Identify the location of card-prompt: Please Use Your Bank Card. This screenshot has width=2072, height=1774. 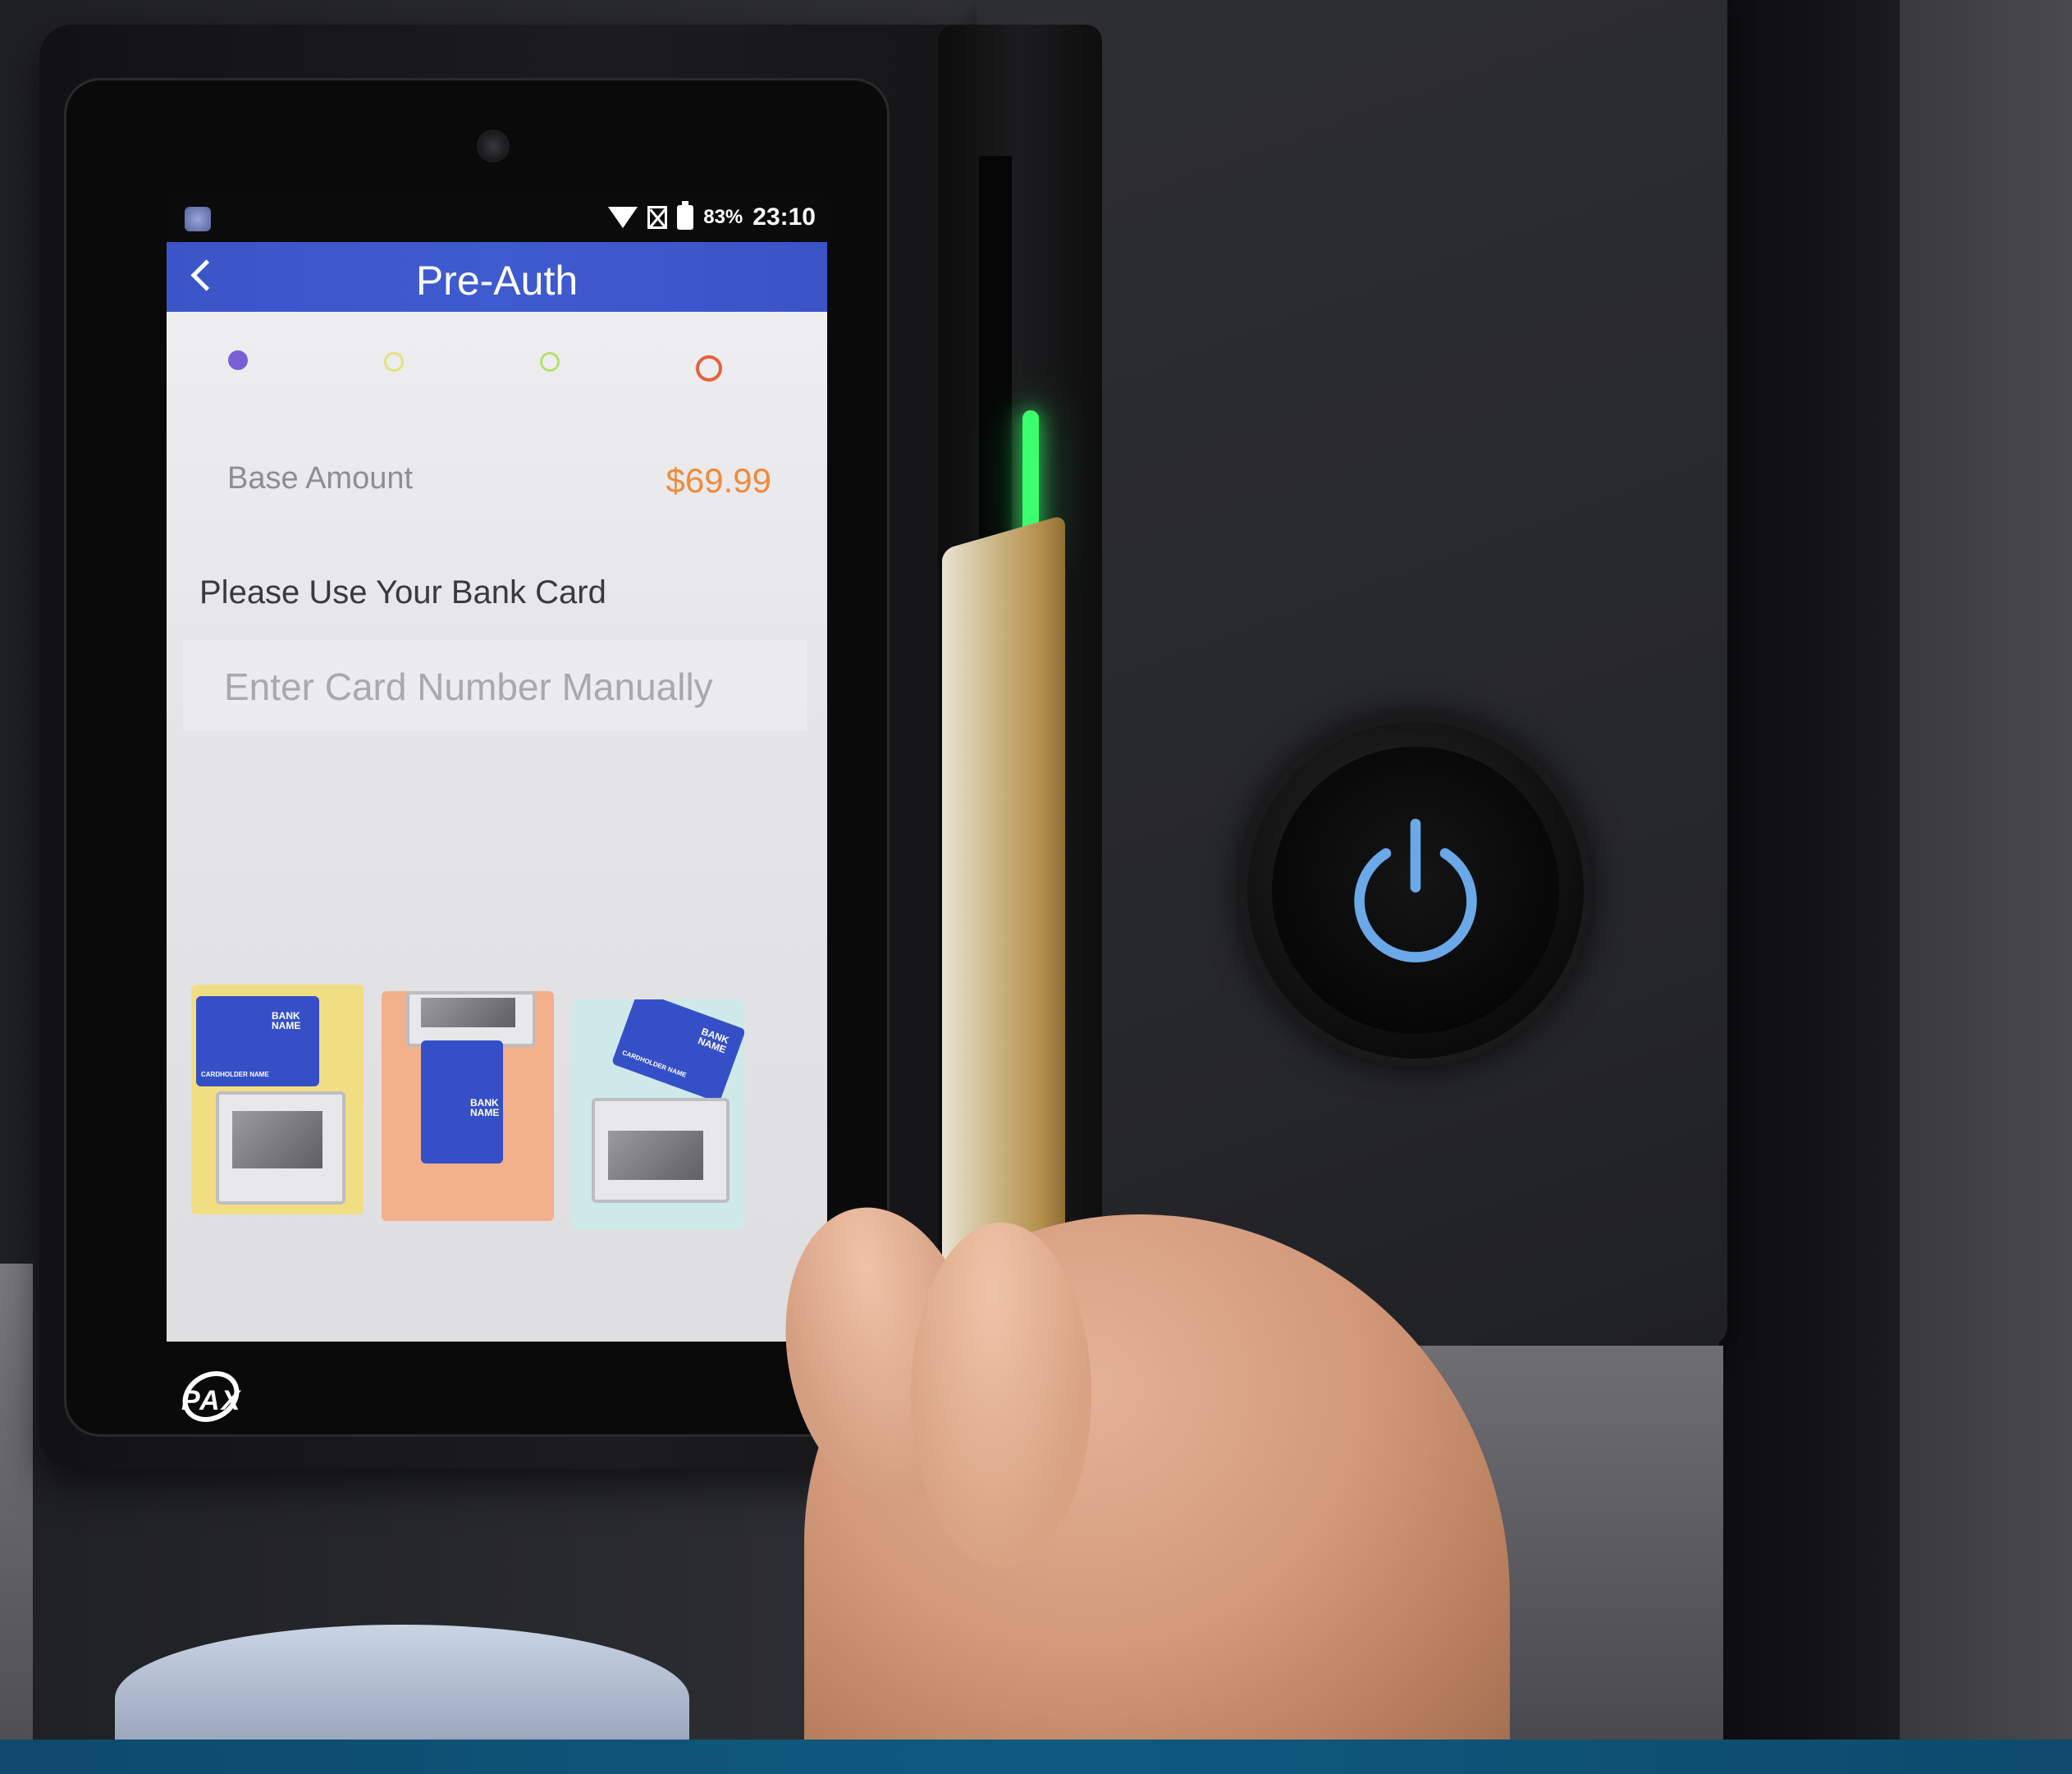
(402, 592).